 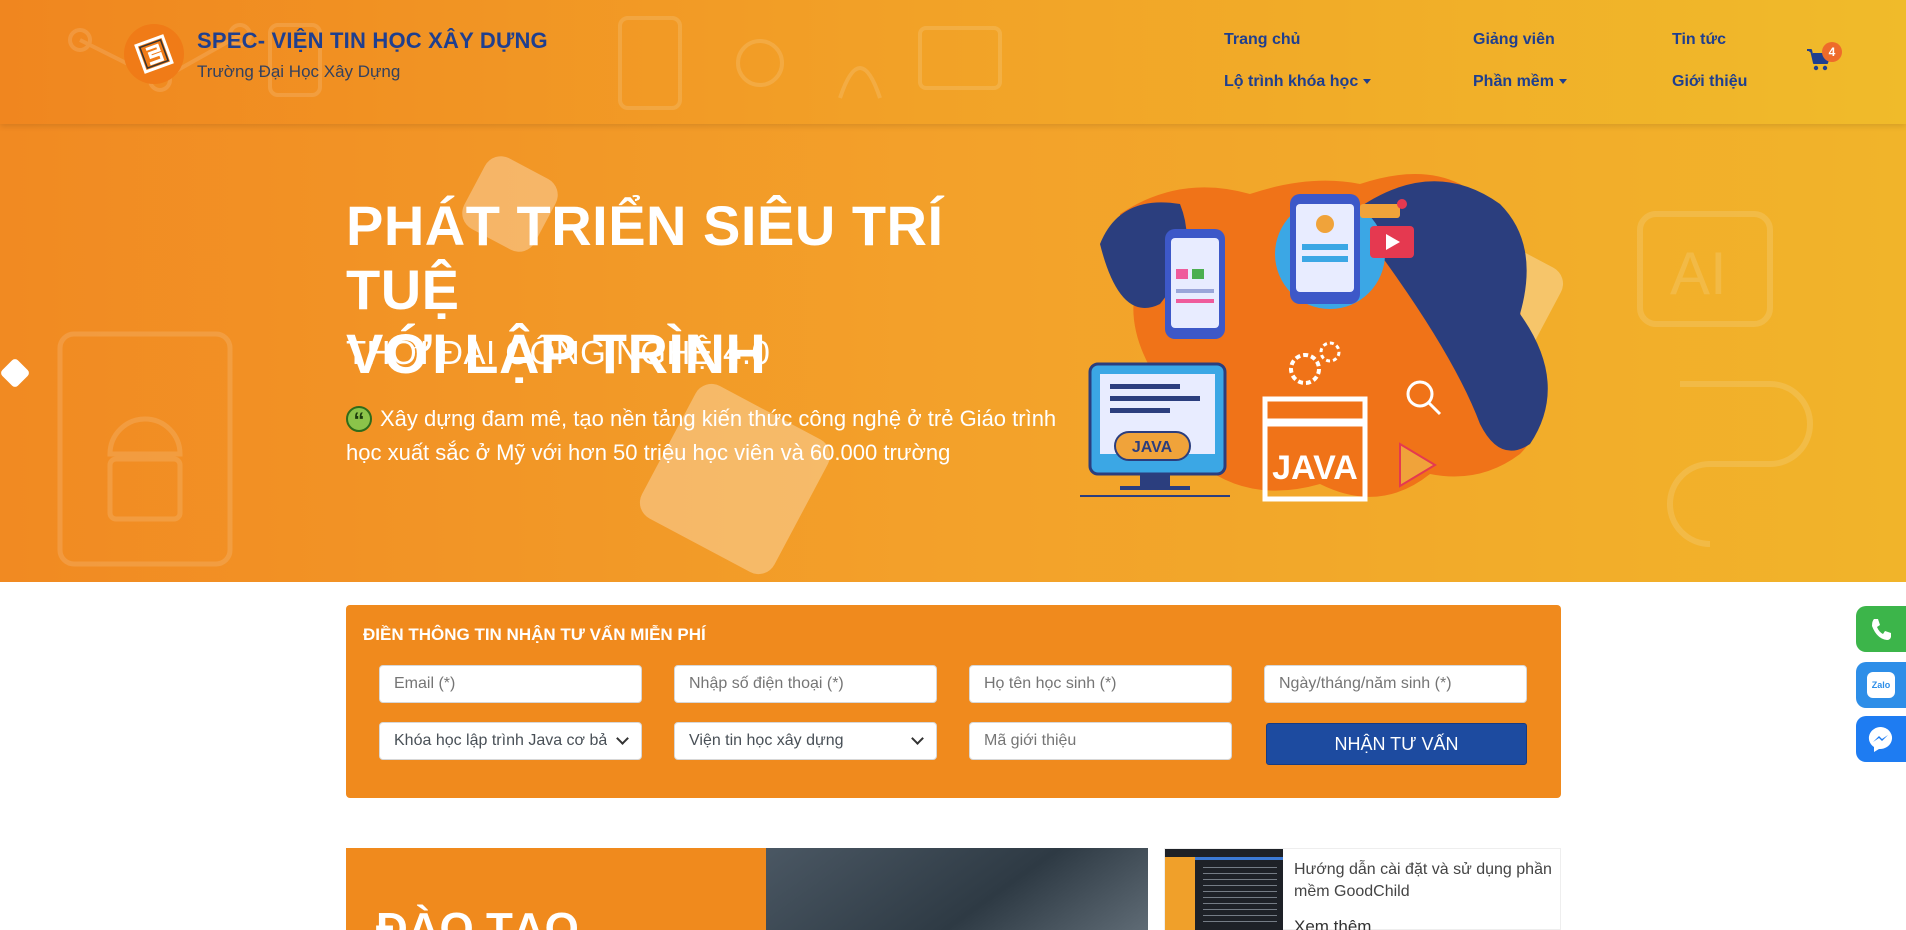 What do you see at coordinates (1291, 81) in the screenshot?
I see `nav-course-path-label: Lộ trình khóa học` at bounding box center [1291, 81].